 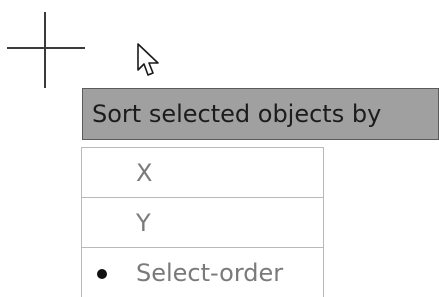 I want to click on sort-option-label: Y, so click(x=143, y=223).